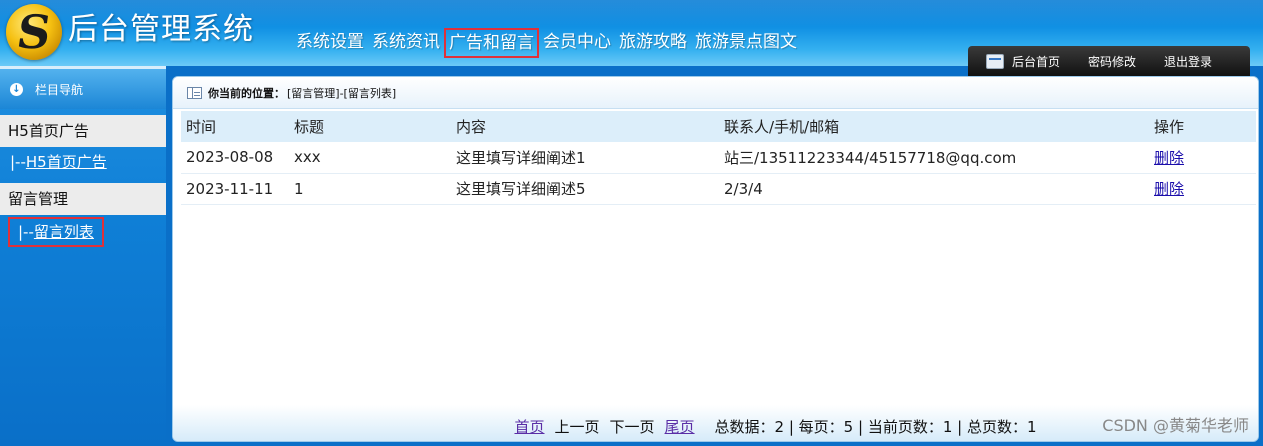  I want to click on cell-content: 这里填写详细阐述5, so click(521, 189).